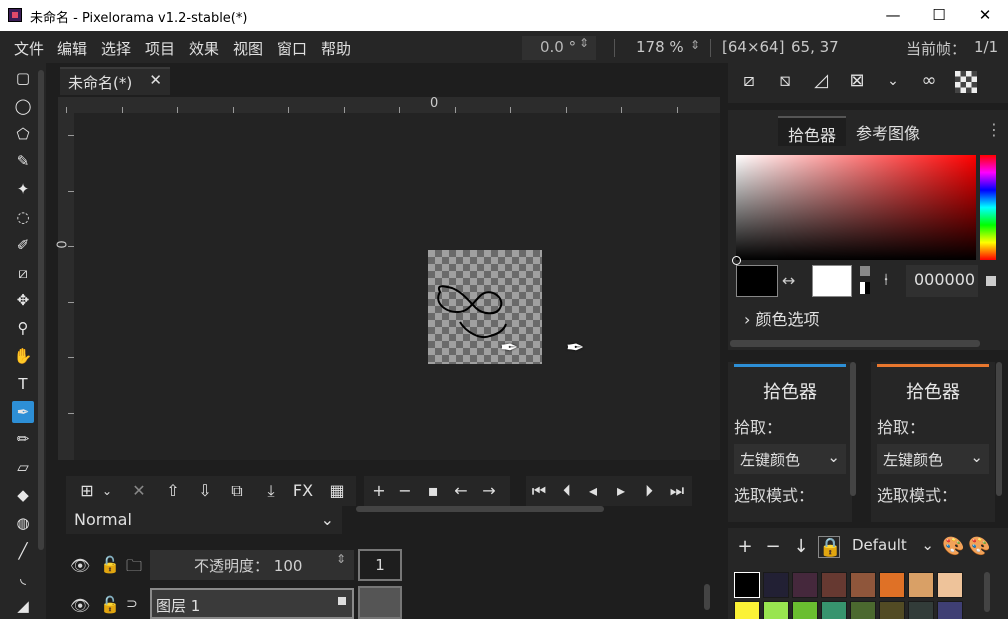 The height and width of the screenshot is (619, 1008). What do you see at coordinates (953, 547) in the screenshot?
I see `palette-edit-icon: 🎨` at bounding box center [953, 547].